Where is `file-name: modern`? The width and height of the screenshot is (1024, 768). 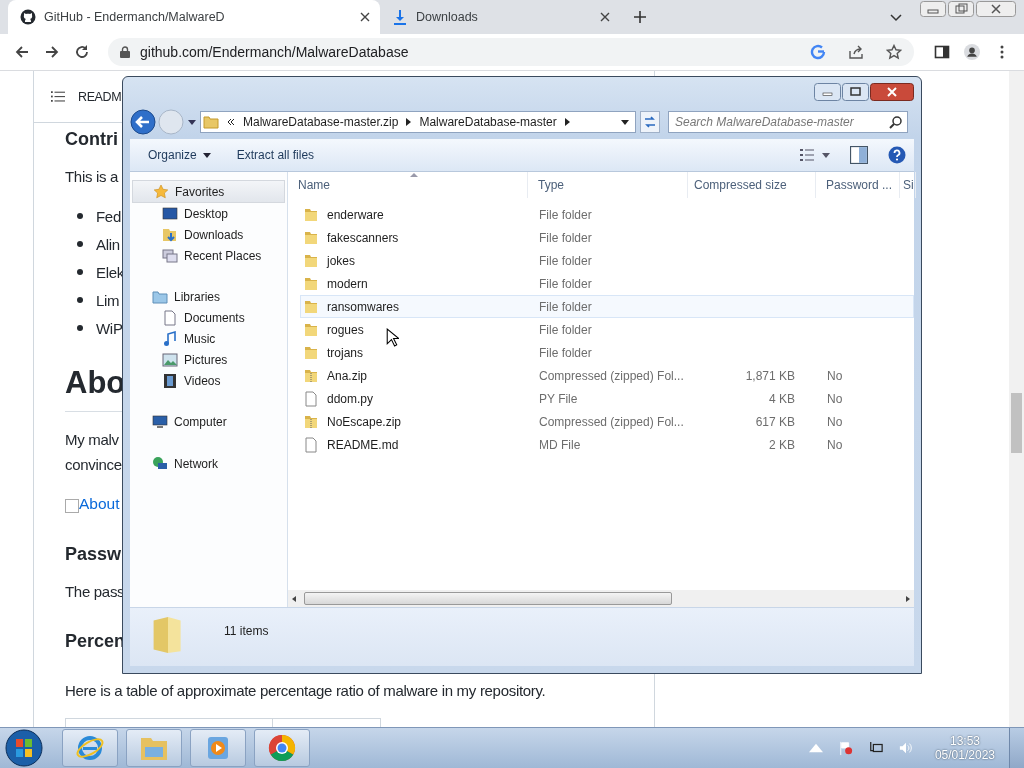 file-name: modern is located at coordinates (347, 283).